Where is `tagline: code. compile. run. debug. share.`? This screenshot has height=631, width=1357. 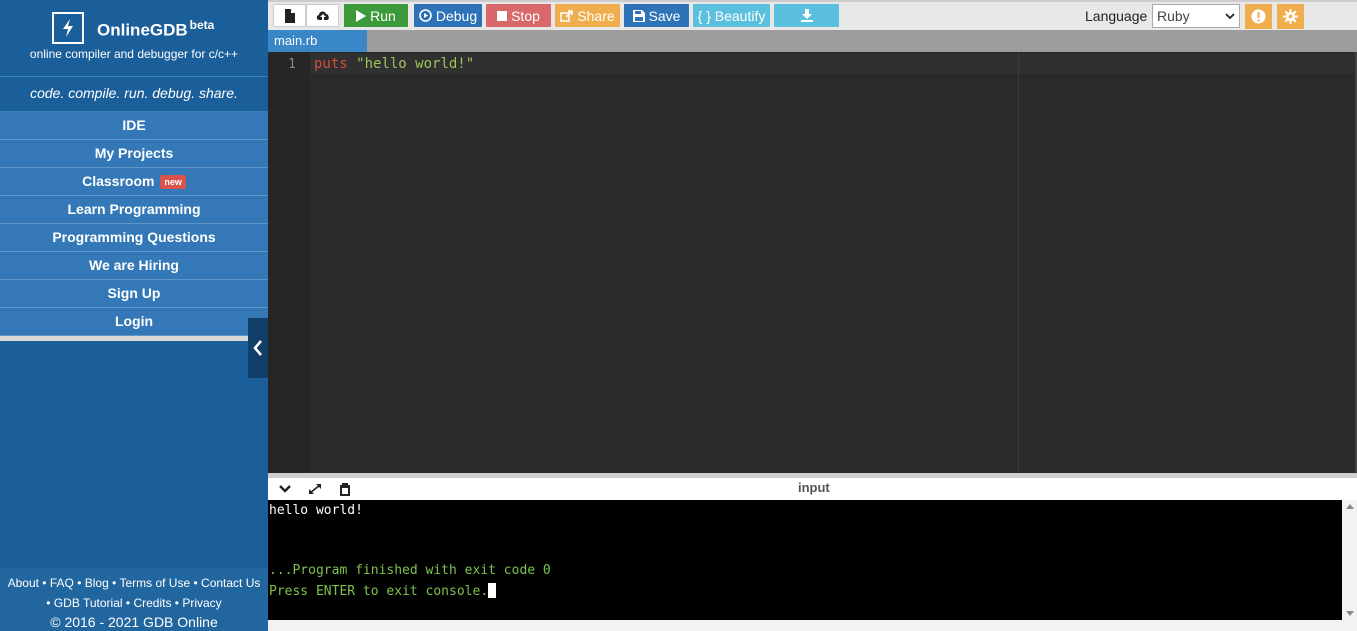
tagline: code. compile. run. debug. share. is located at coordinates (134, 94).